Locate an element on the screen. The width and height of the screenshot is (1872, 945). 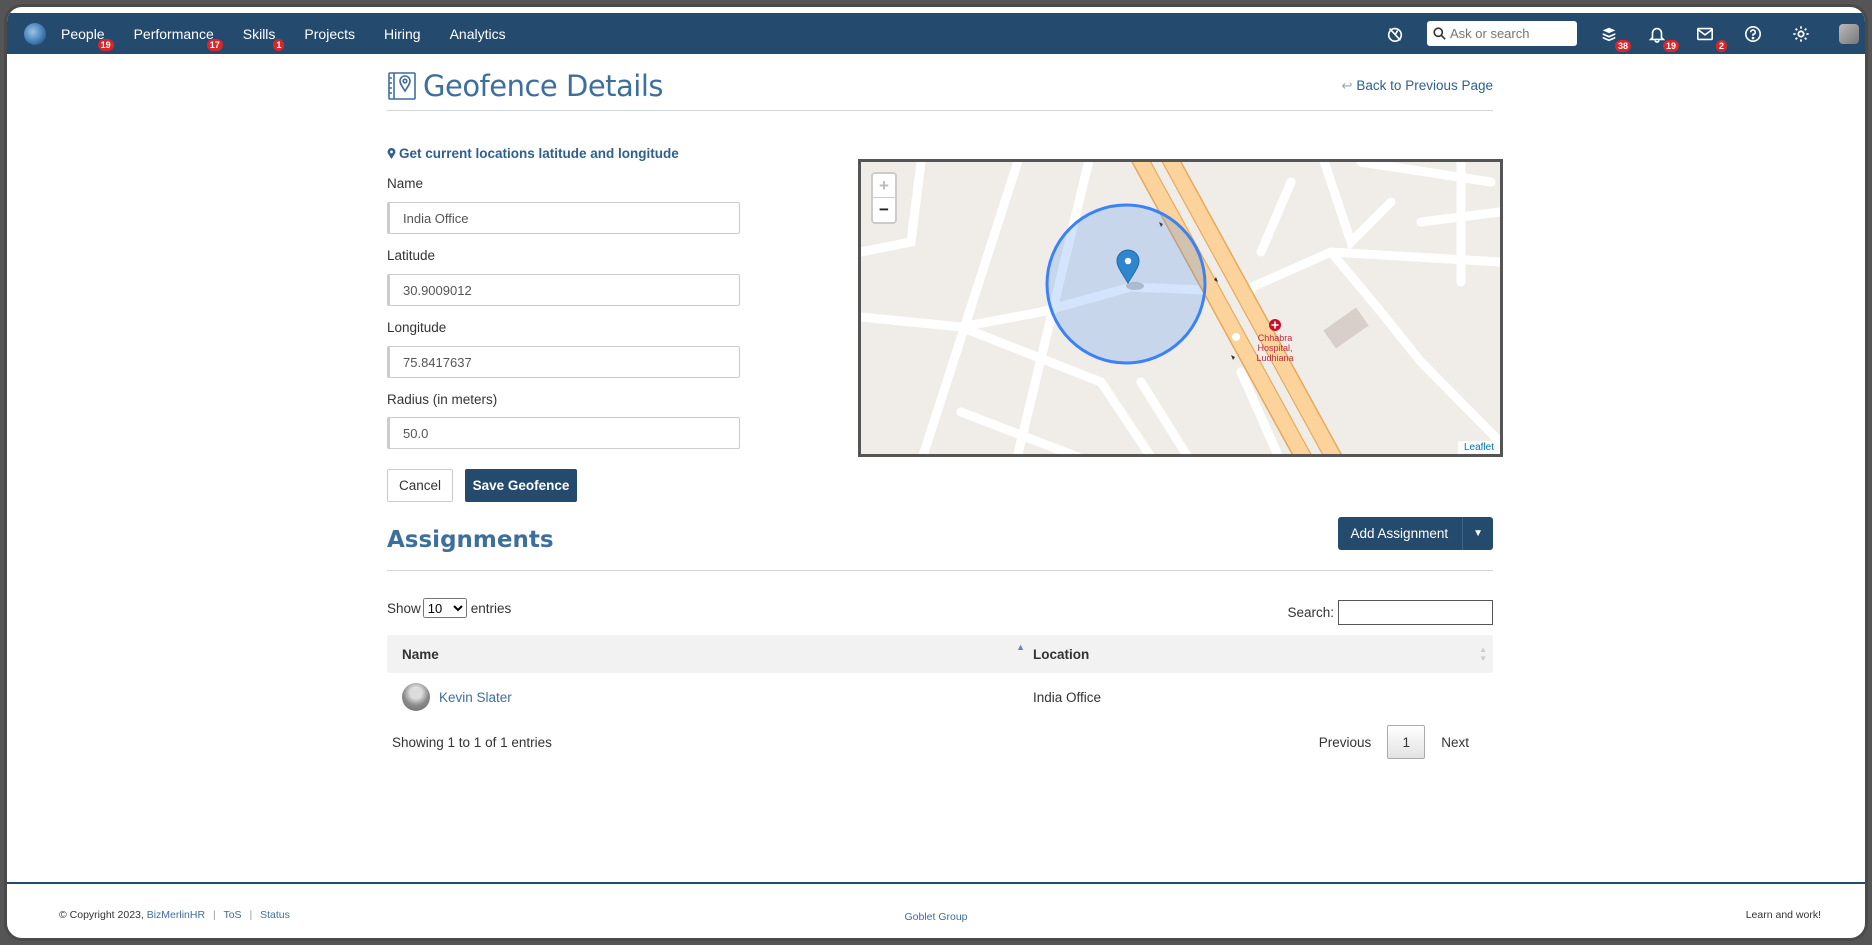
table-info: Showing 1 to 1 of 1 entries is located at coordinates (472, 742).